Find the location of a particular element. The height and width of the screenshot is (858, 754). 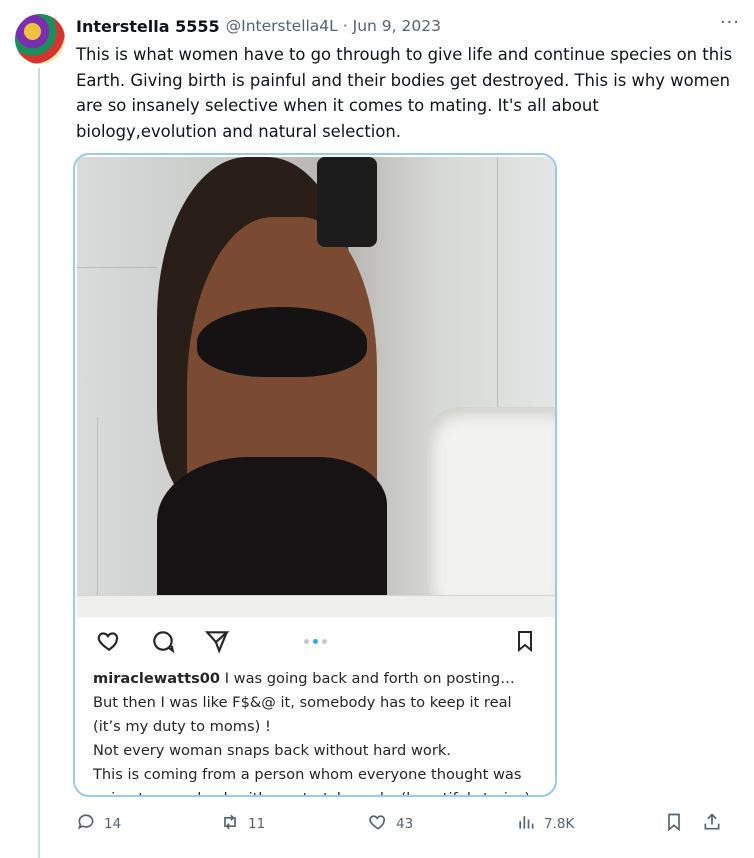

carousel-dots is located at coordinates (315, 641).